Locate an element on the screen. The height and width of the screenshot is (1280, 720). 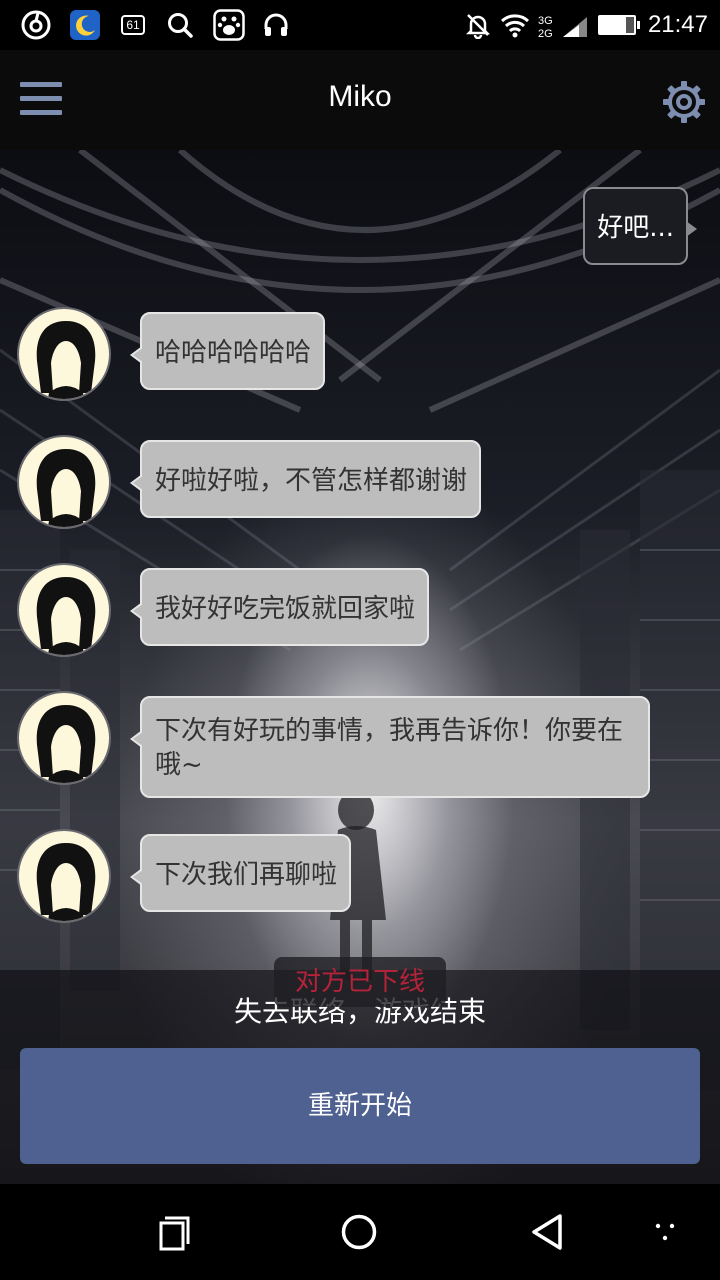
battery-badge-icon: 61 is located at coordinates (133, 25).